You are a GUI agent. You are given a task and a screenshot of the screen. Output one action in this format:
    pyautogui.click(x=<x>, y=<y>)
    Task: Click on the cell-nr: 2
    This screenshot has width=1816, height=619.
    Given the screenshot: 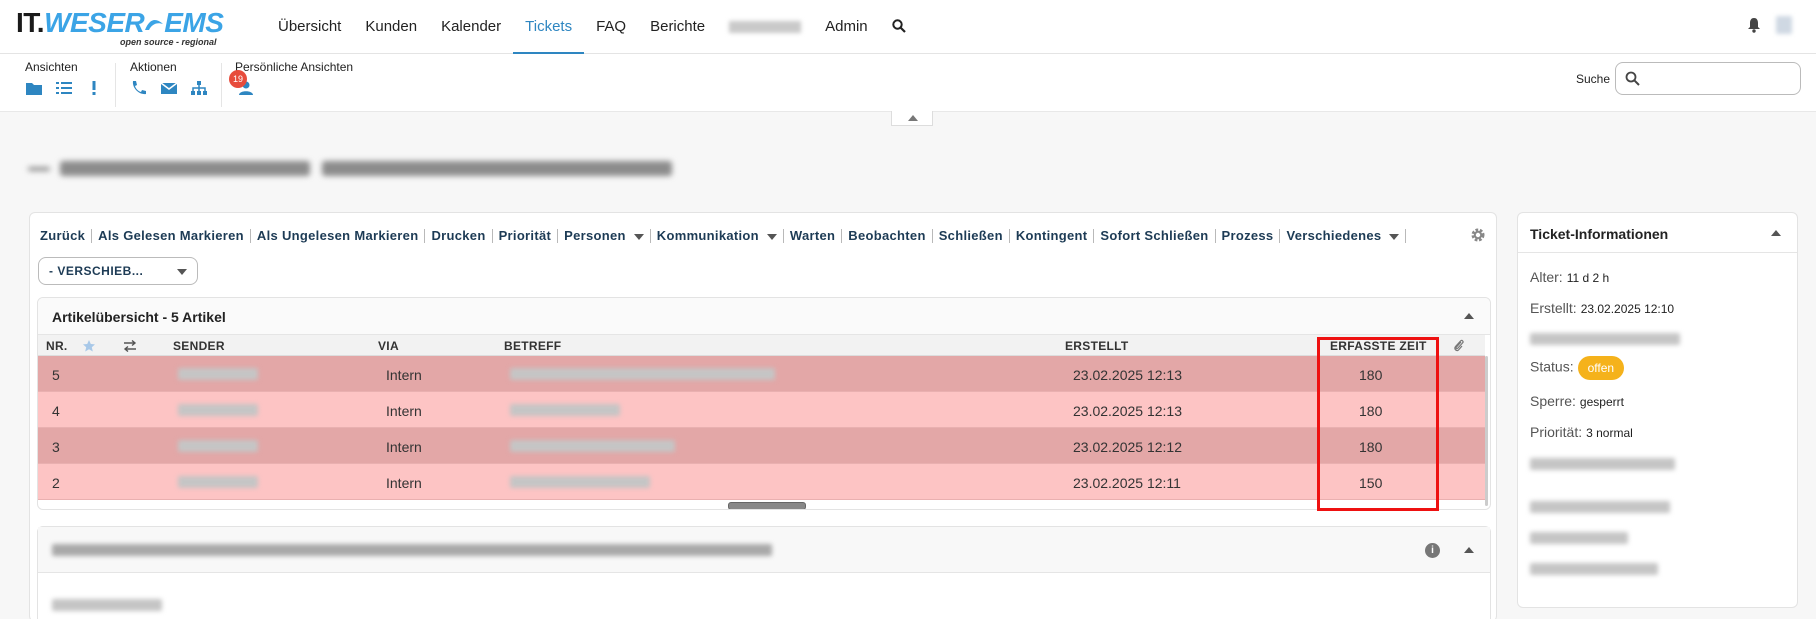 What is the action you would take?
    pyautogui.click(x=56, y=483)
    